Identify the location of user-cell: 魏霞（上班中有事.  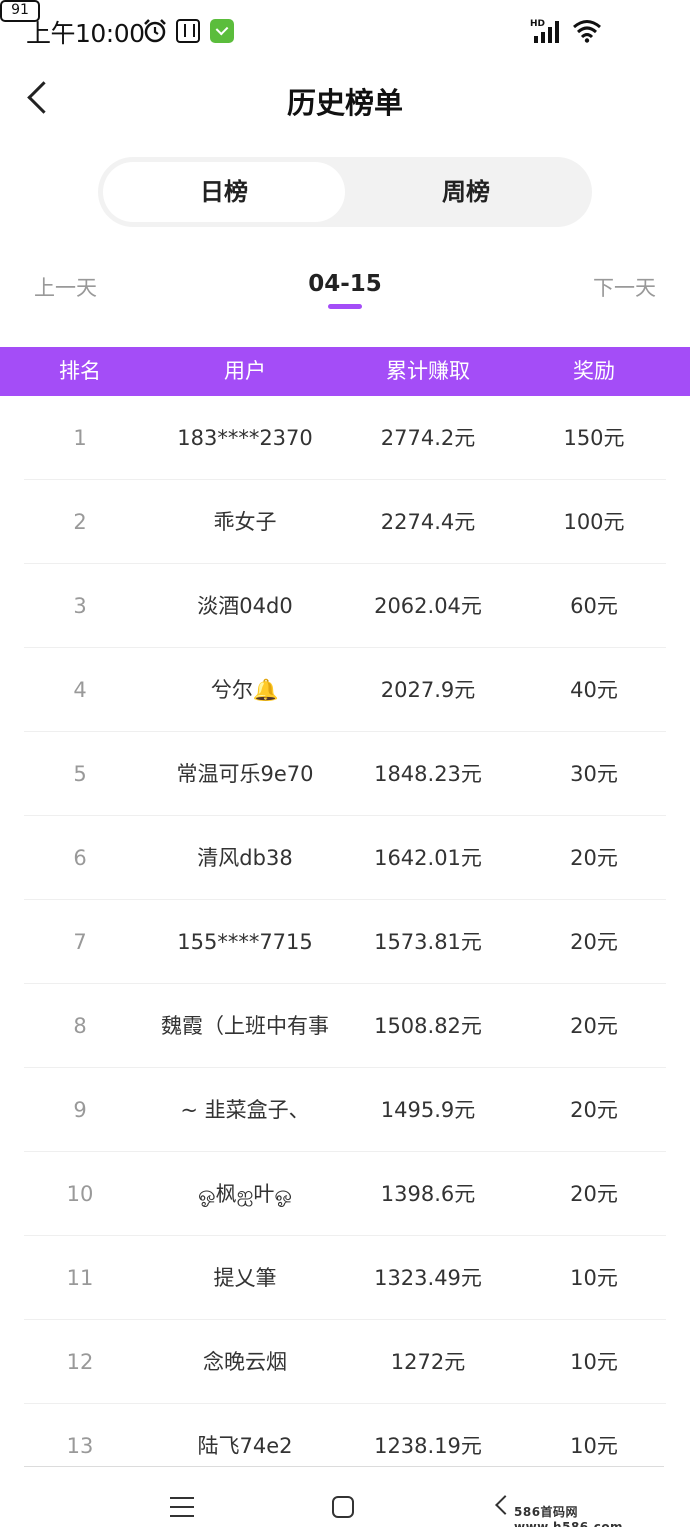
(245, 1026).